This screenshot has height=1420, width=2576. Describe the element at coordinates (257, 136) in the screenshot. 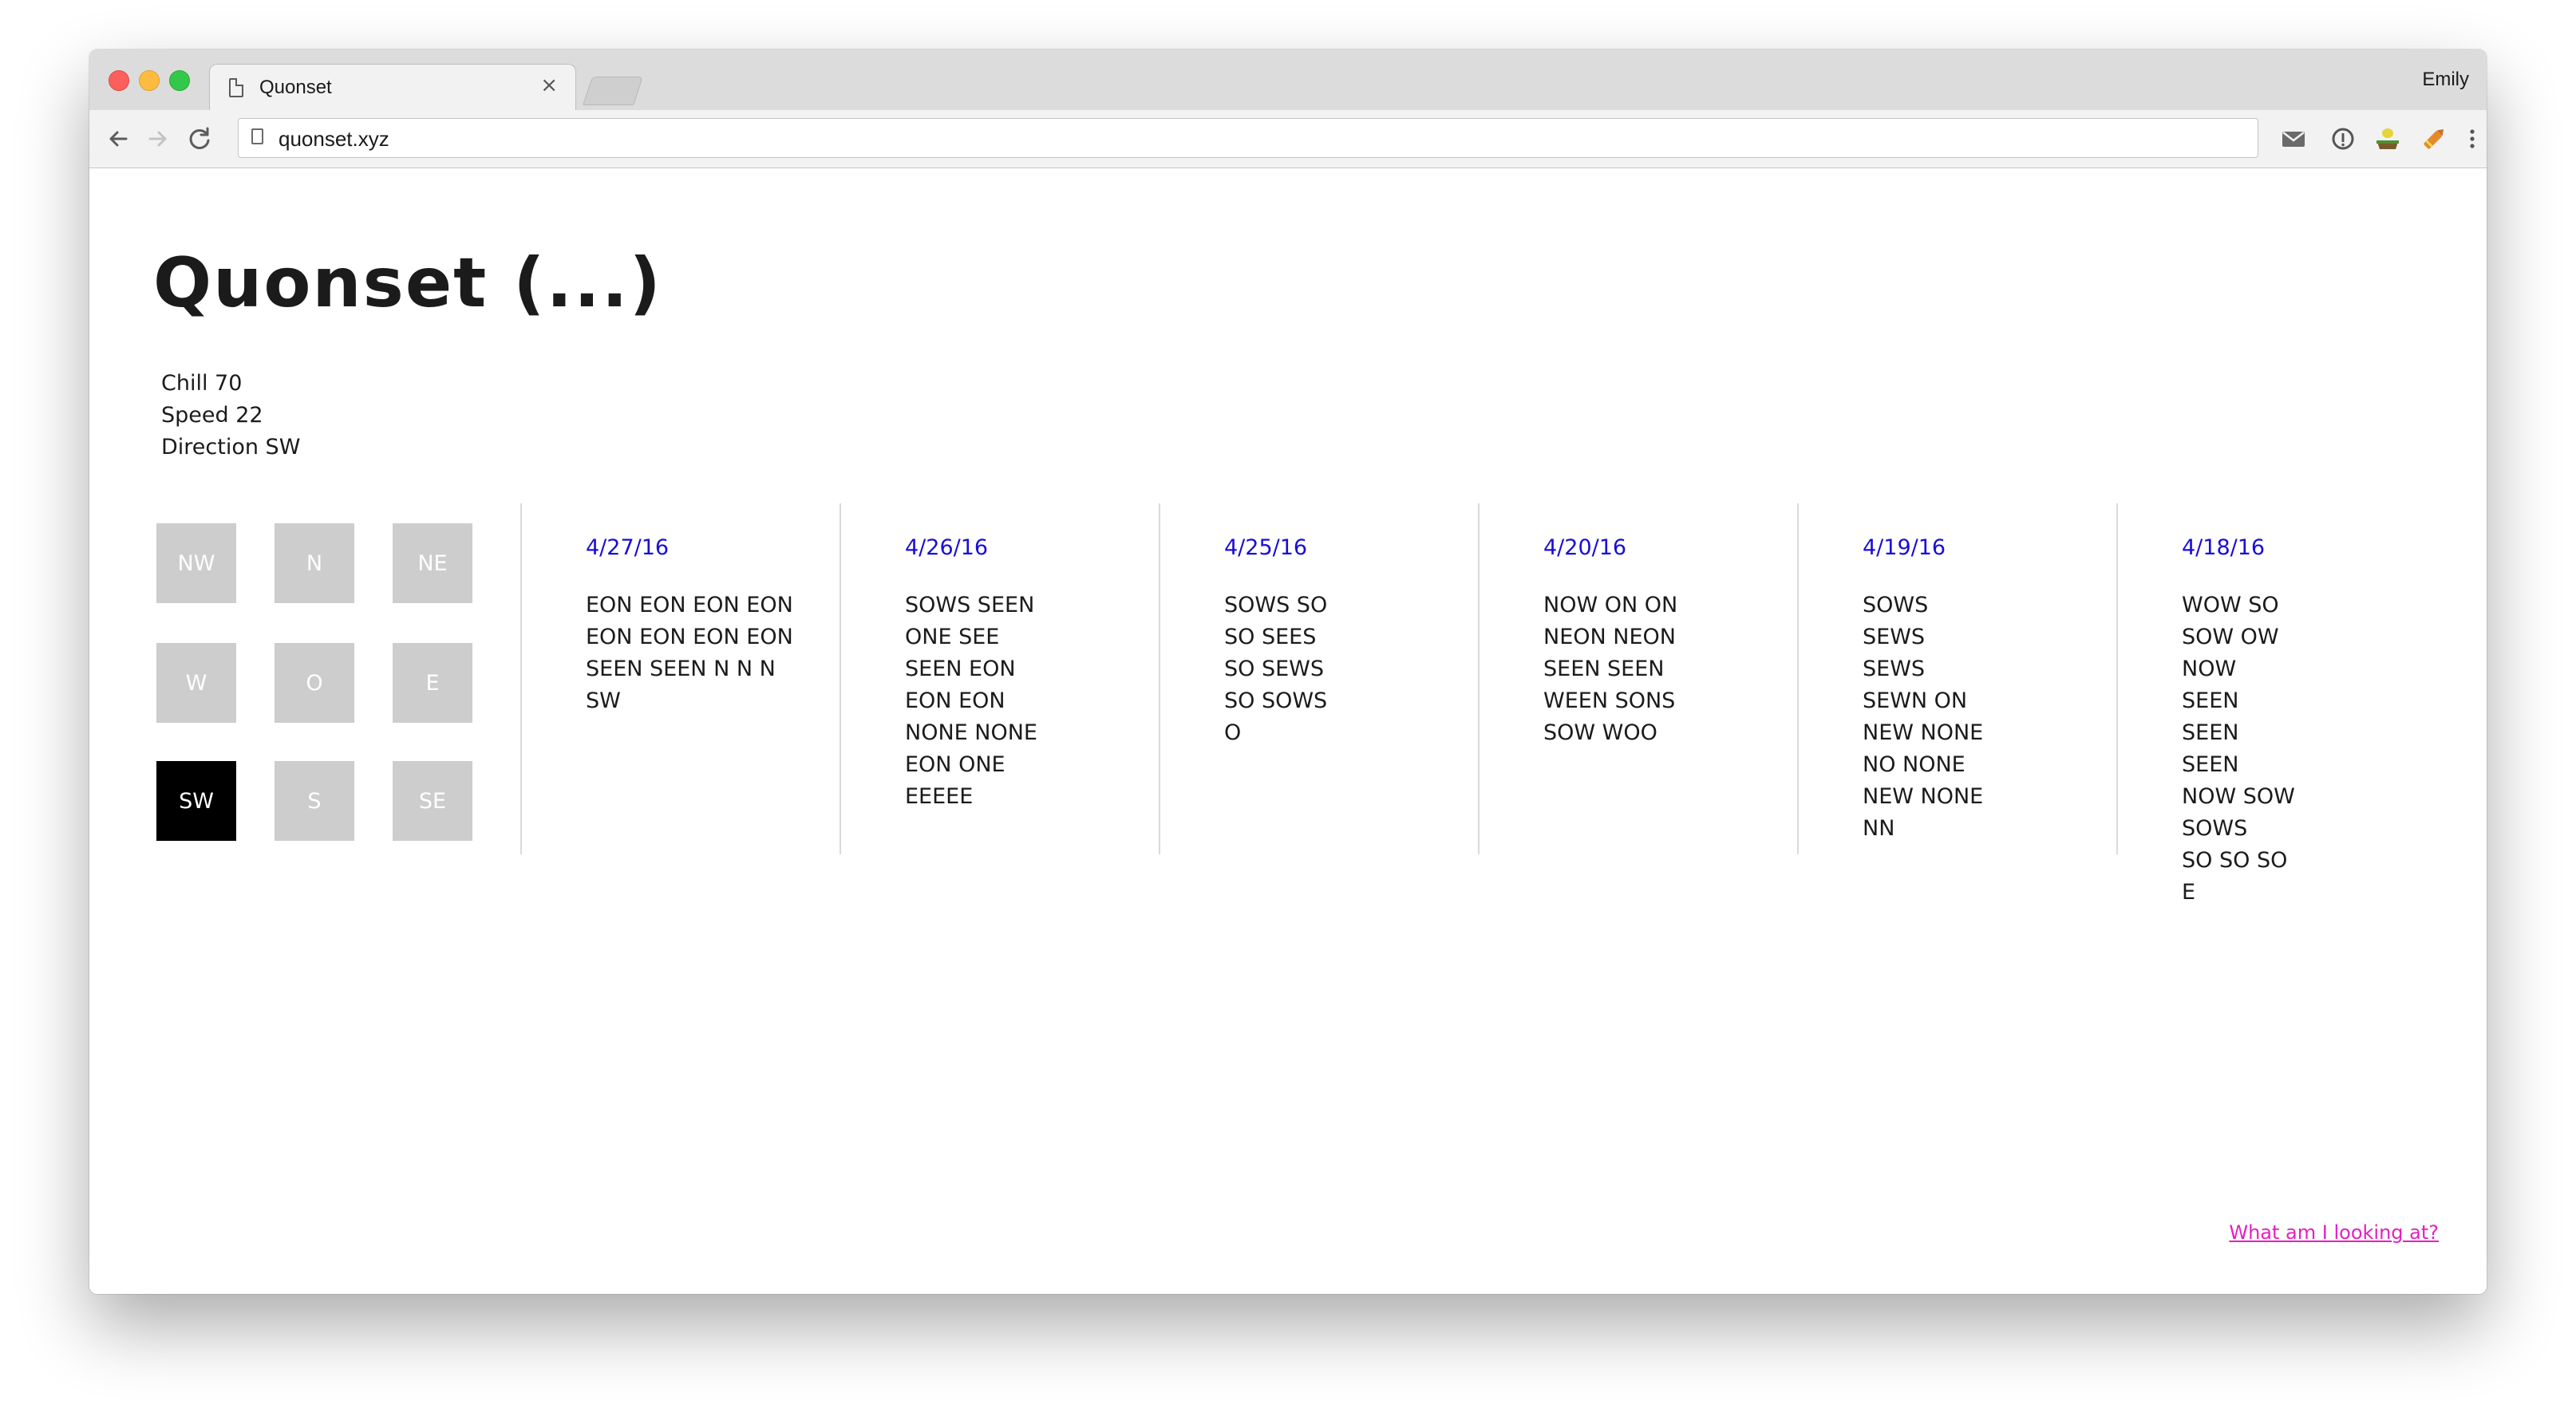

I see `page-info-icon` at that location.